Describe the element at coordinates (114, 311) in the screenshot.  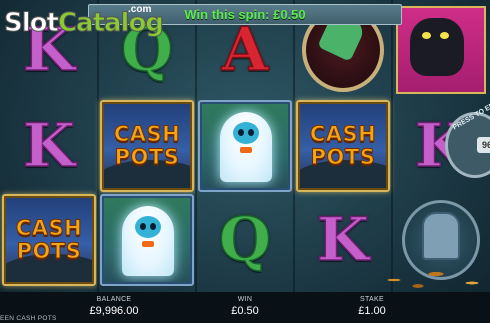
I see `balance-value: £9,996.00` at that location.